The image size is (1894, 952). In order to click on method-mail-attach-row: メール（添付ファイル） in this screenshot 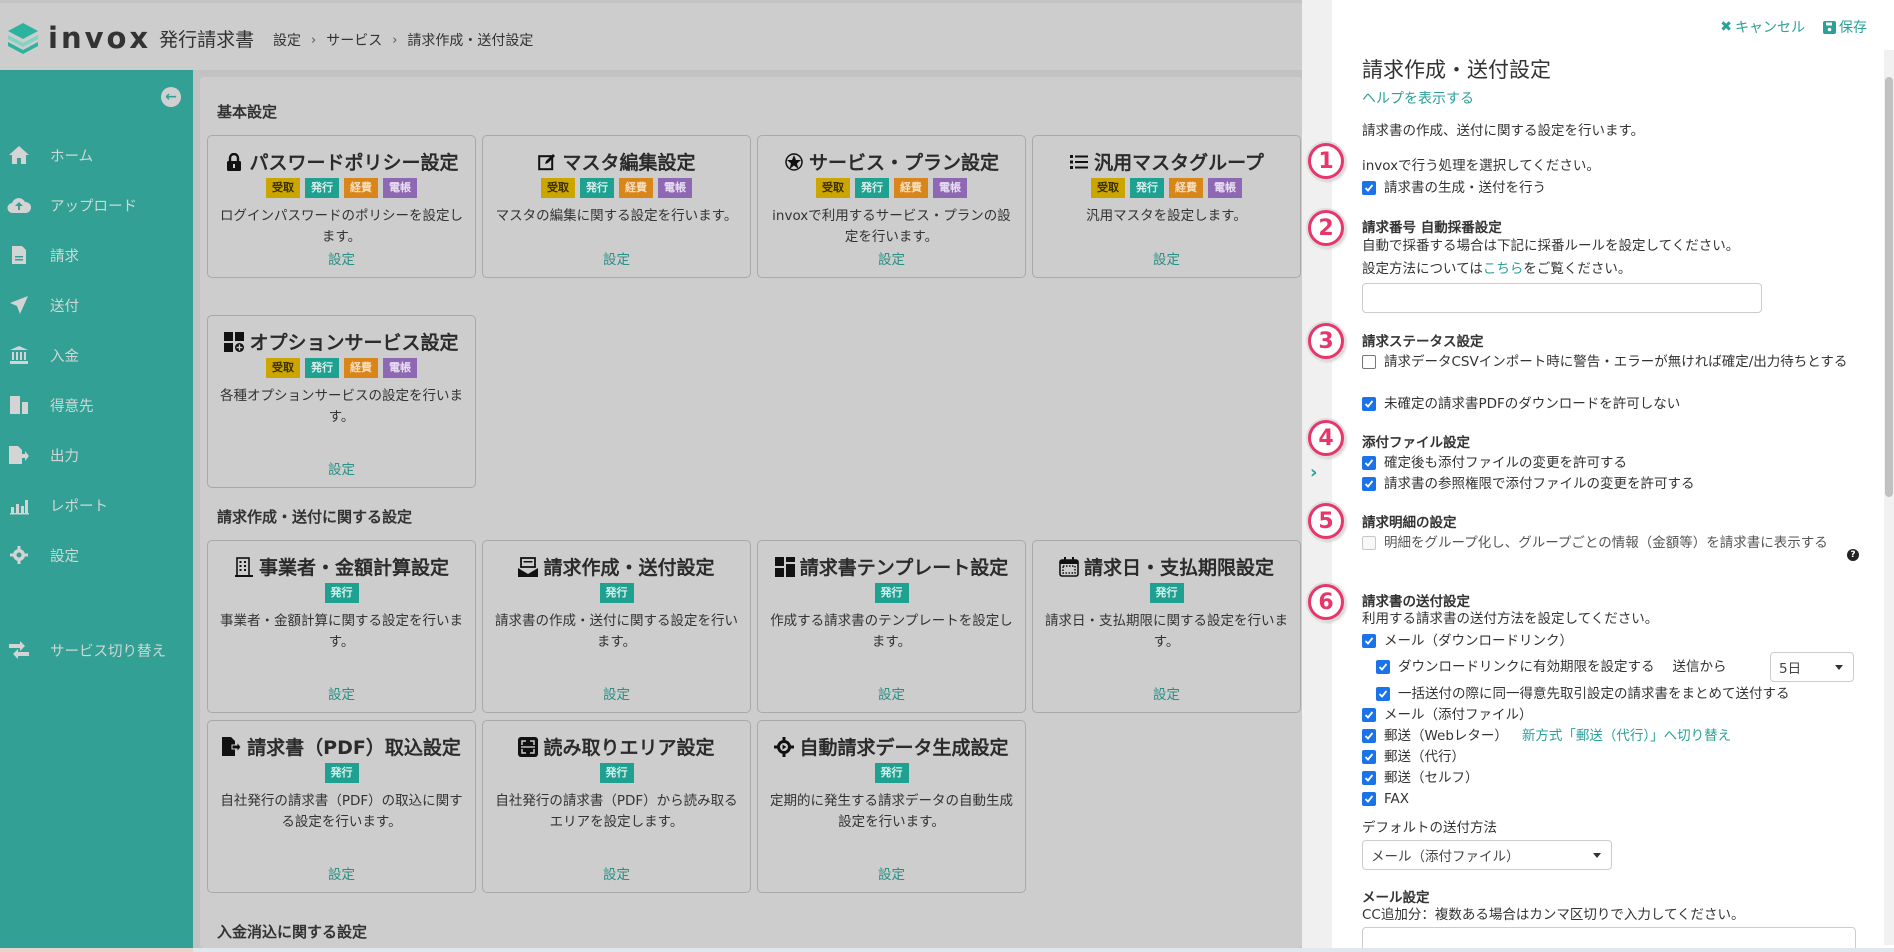, I will do `click(1447, 715)`.